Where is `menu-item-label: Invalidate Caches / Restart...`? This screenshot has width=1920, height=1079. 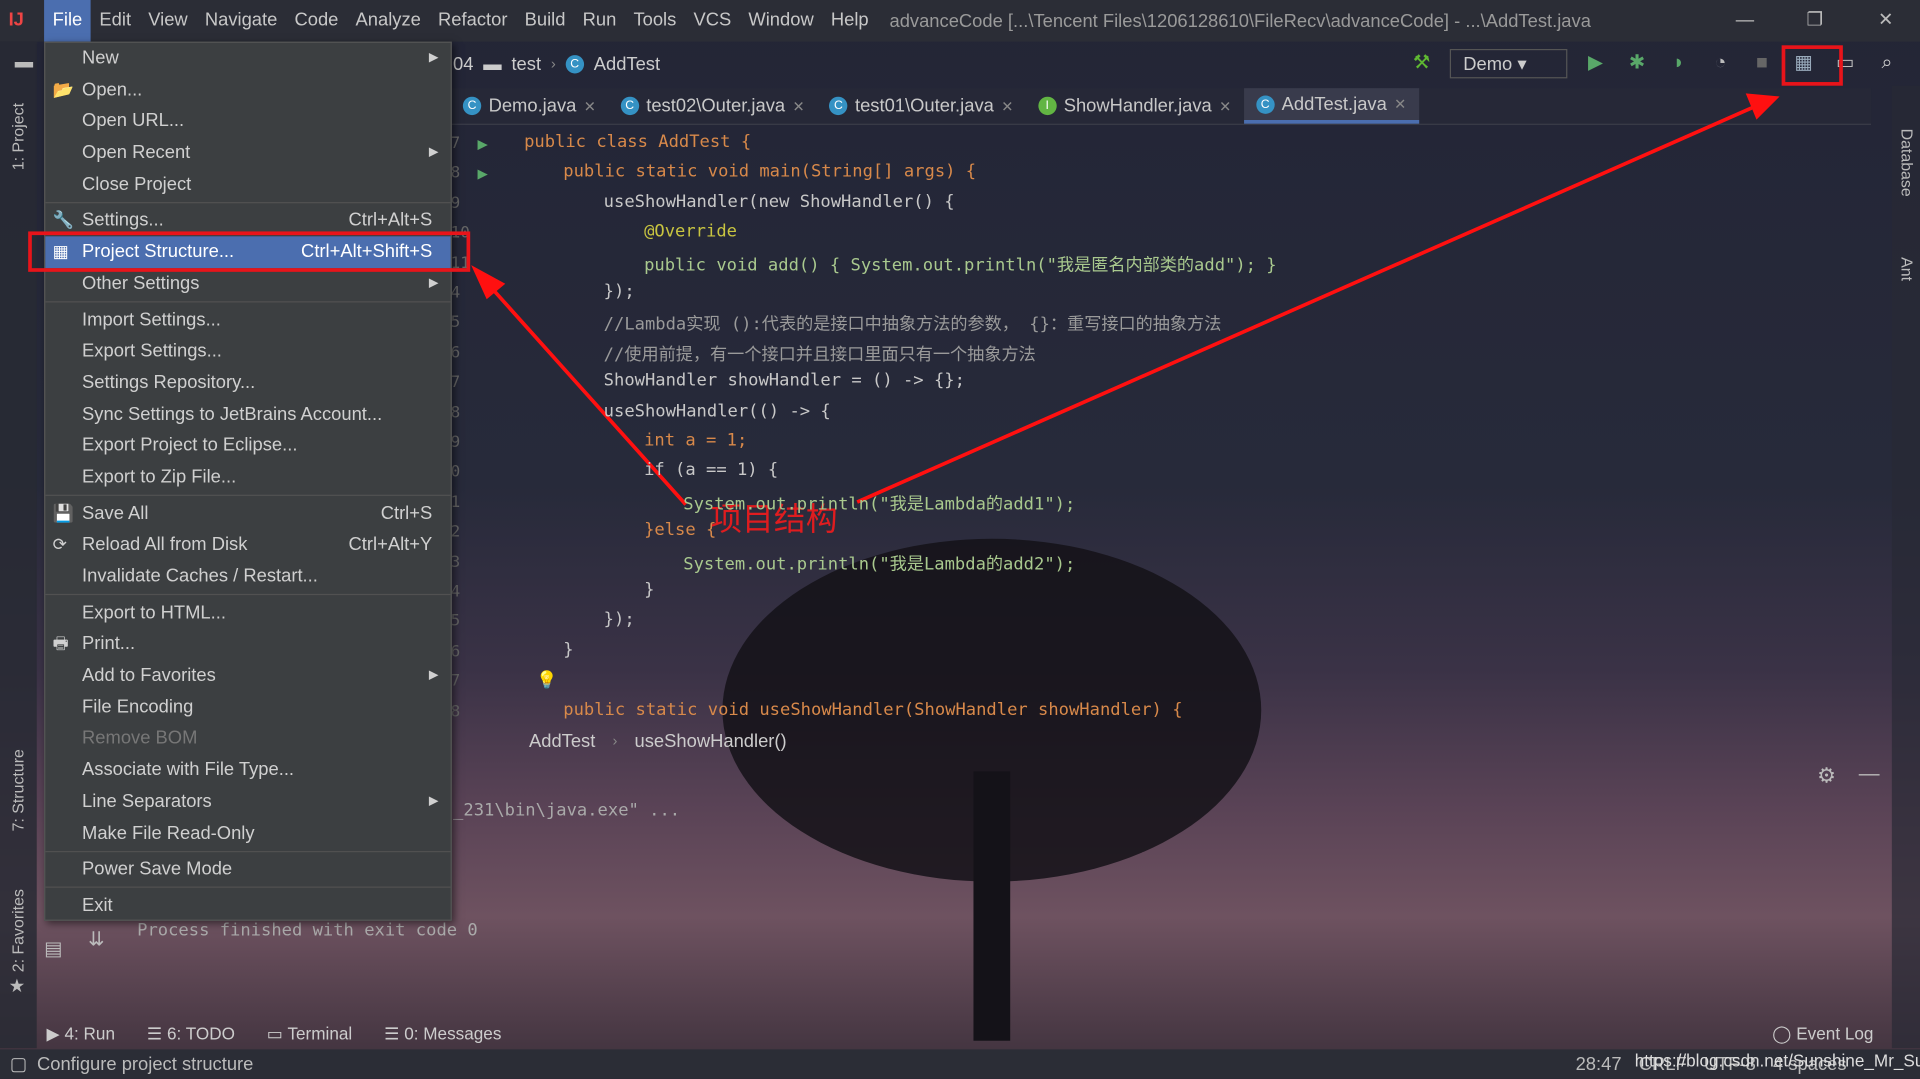
menu-item-label: Invalidate Caches / Restart... is located at coordinates (200, 576).